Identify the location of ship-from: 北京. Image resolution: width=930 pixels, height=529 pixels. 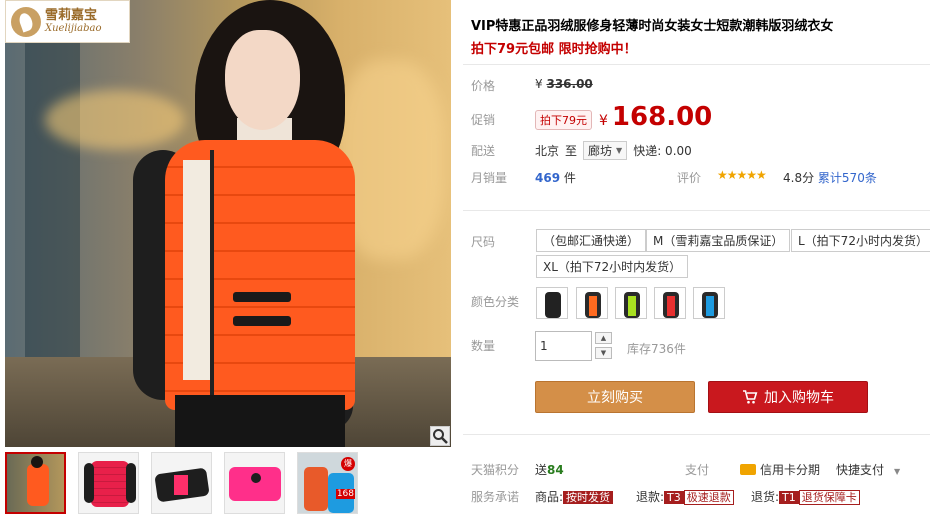
(547, 151).